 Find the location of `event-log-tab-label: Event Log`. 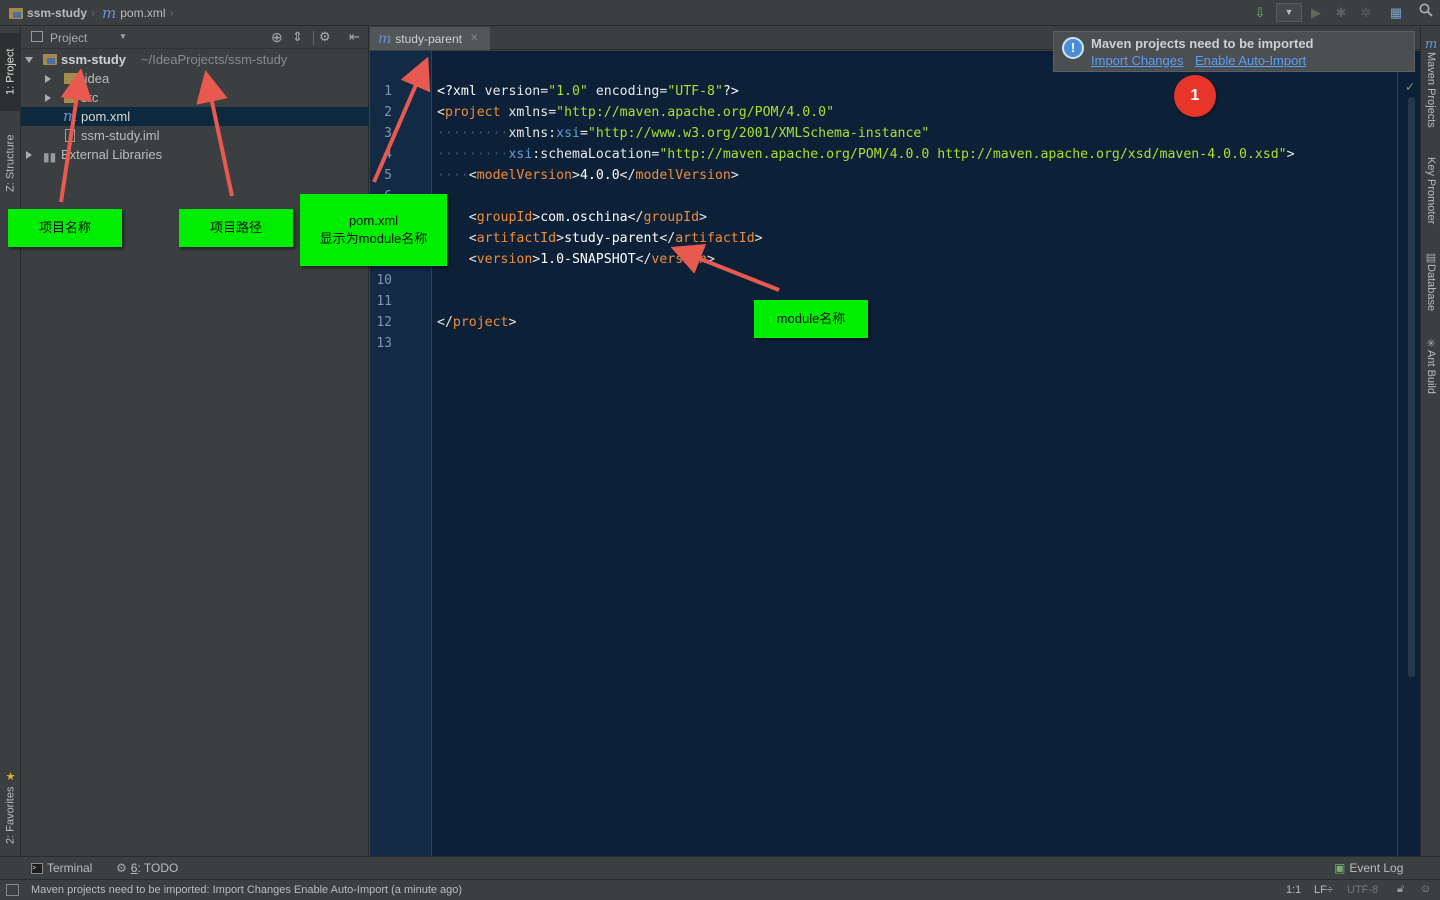

event-log-tab-label: Event Log is located at coordinates (1376, 868).